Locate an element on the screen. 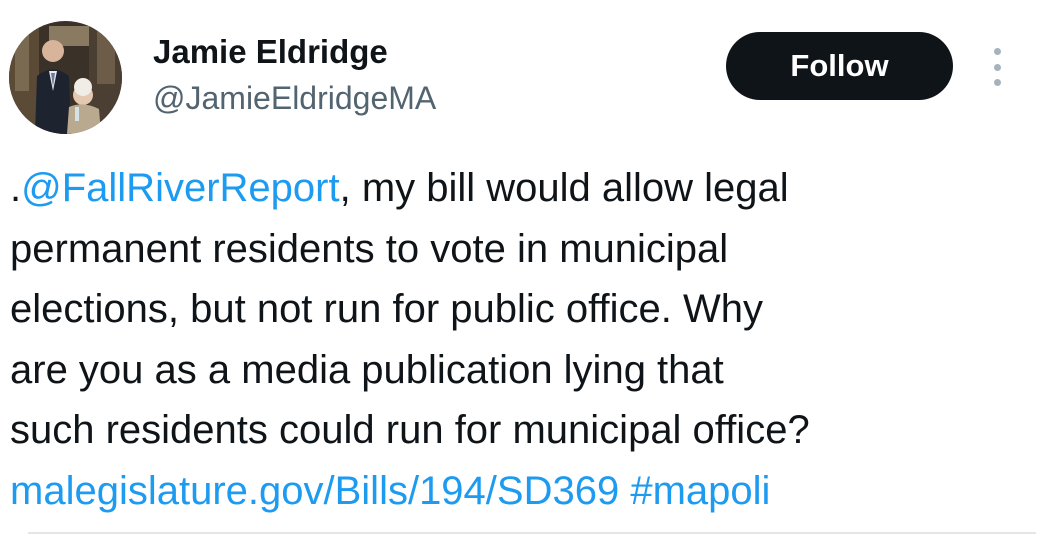 The height and width of the screenshot is (538, 1054). hashtag-link: #mapoli is located at coordinates (700, 491).